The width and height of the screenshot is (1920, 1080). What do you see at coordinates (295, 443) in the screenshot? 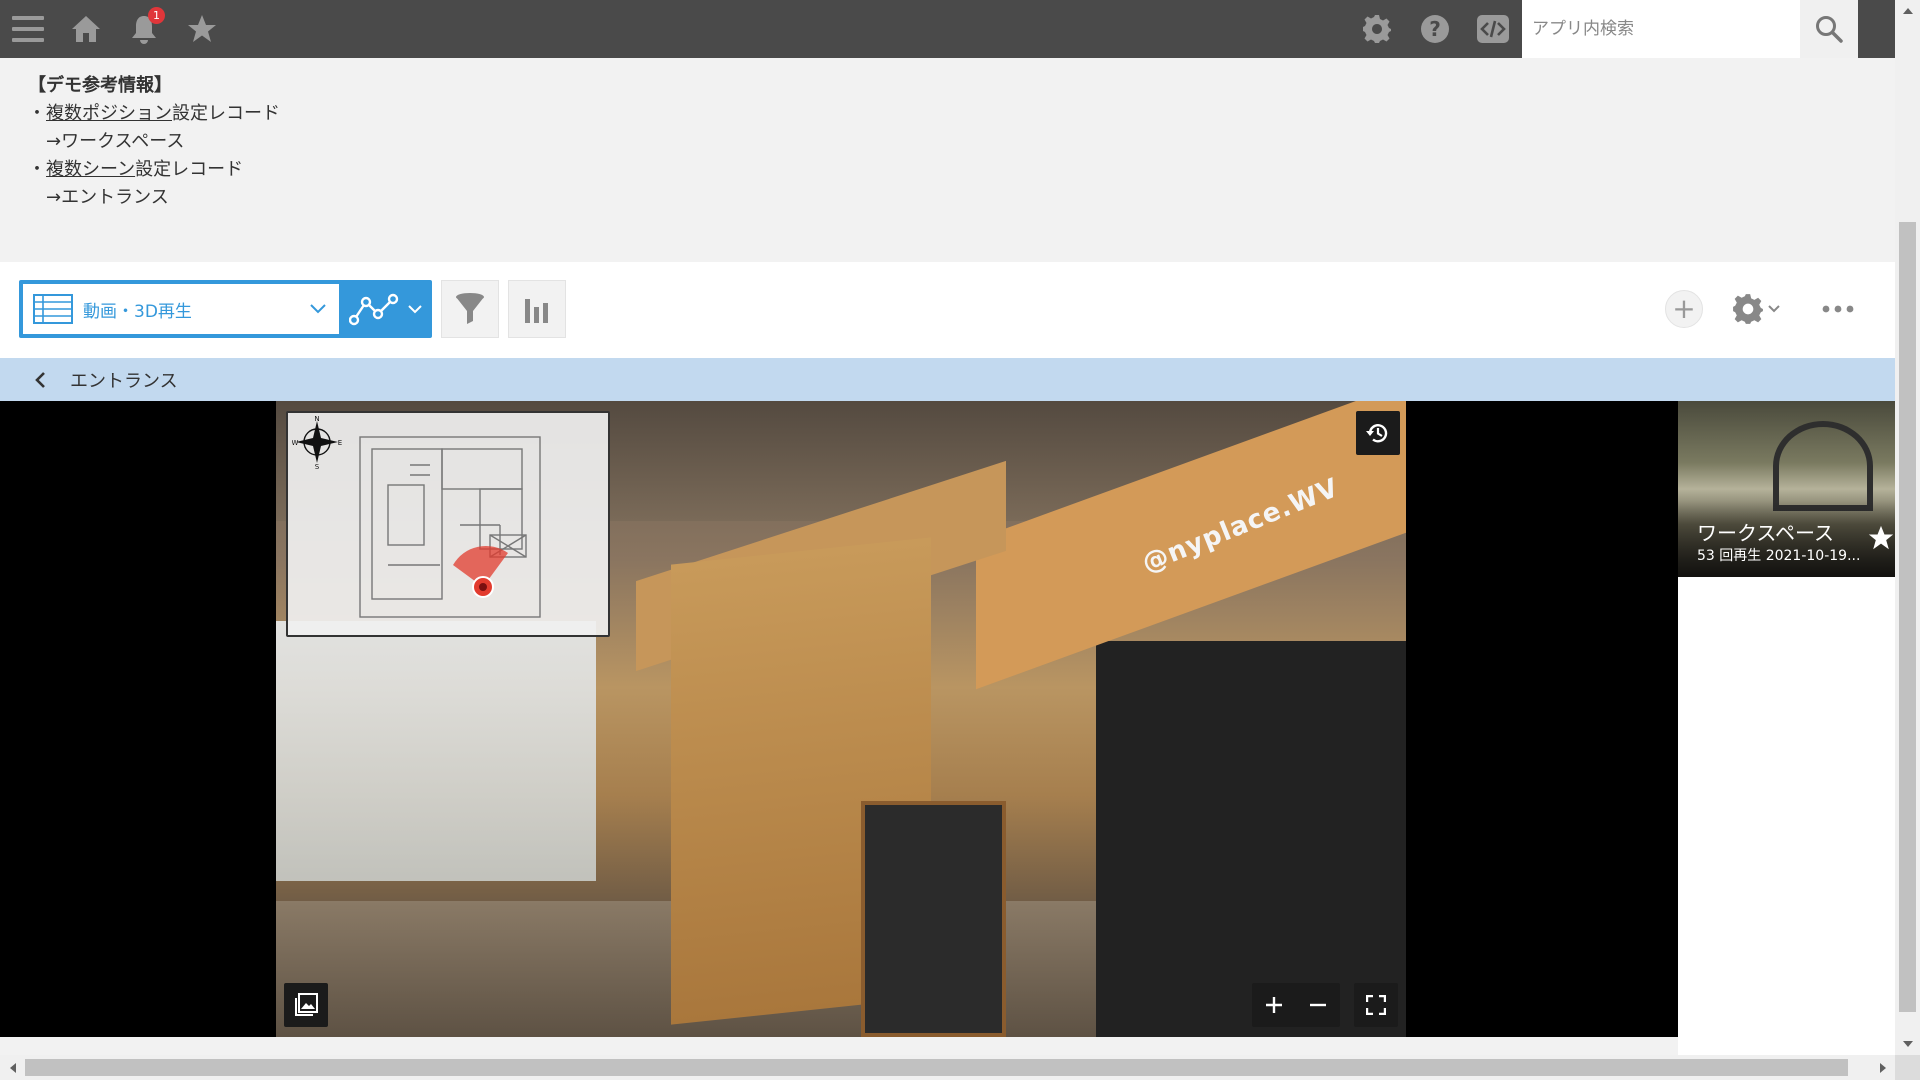
I see `compass-w: W` at bounding box center [295, 443].